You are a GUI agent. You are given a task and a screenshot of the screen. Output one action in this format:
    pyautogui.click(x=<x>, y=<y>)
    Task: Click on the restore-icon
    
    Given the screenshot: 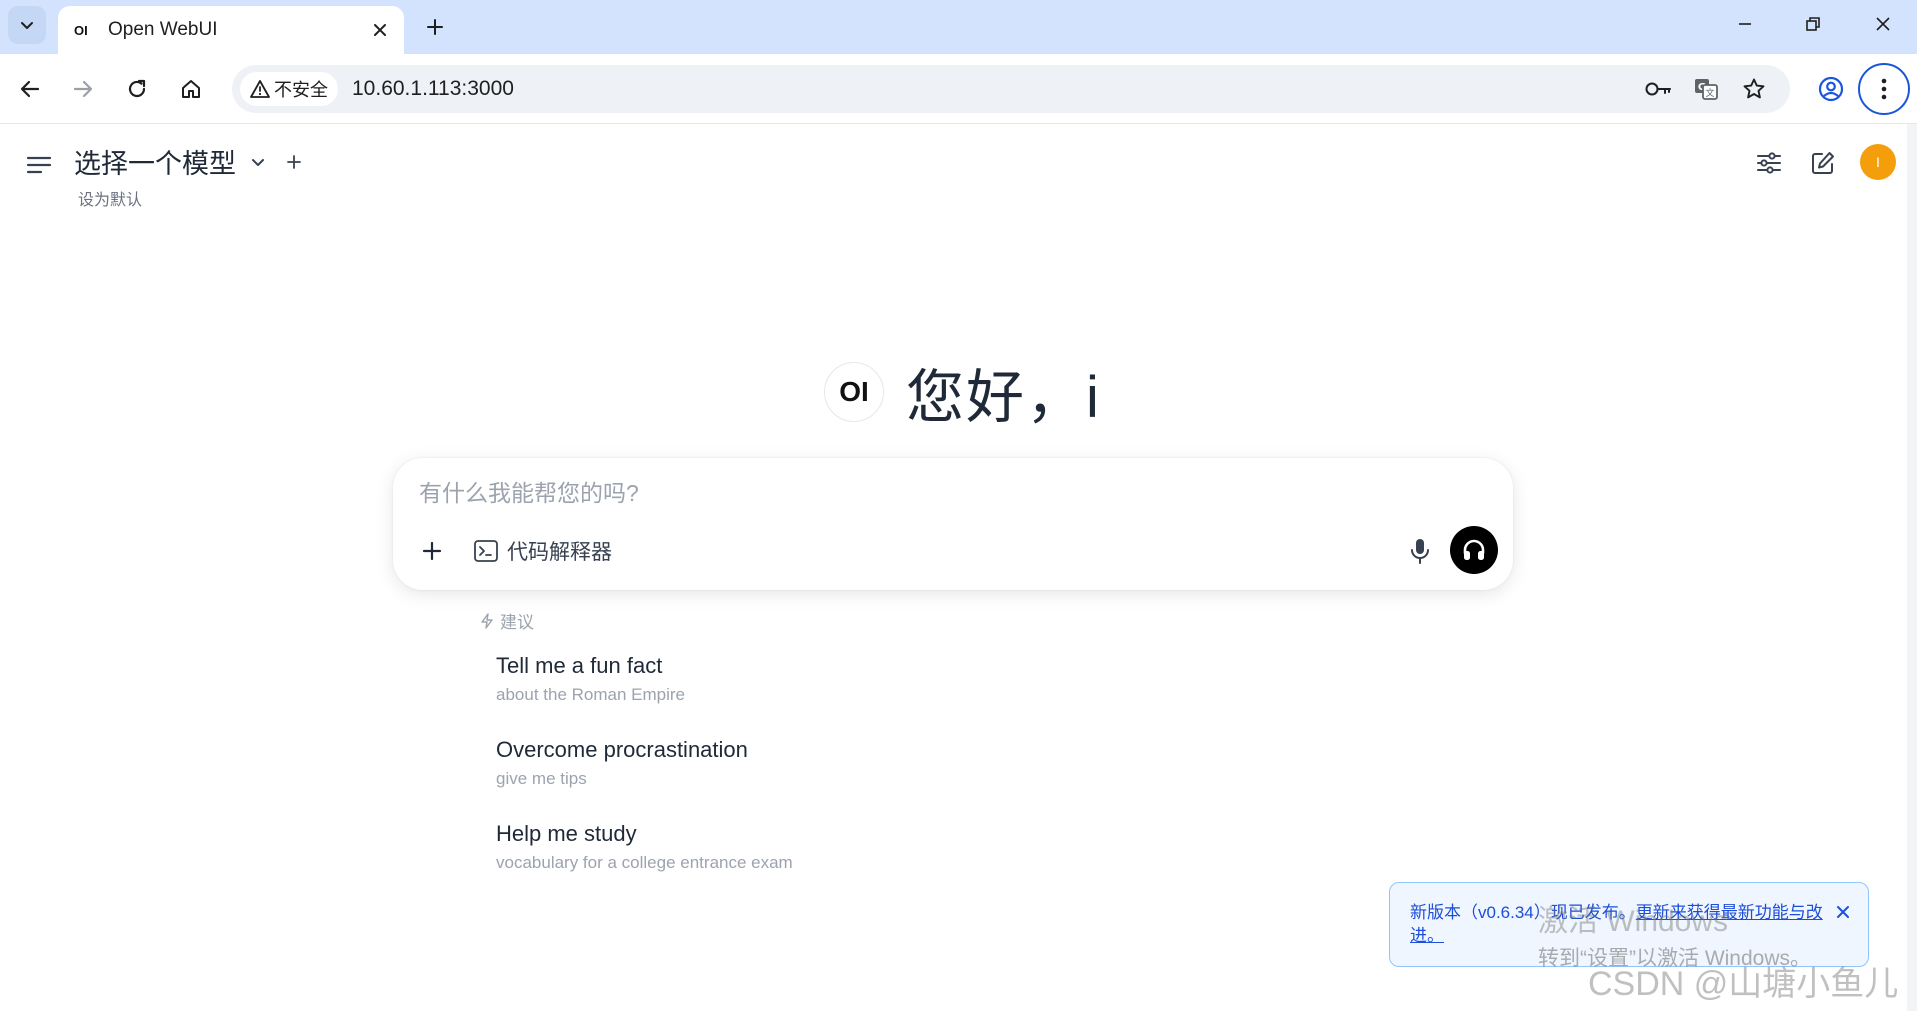 What is the action you would take?
    pyautogui.click(x=1813, y=24)
    